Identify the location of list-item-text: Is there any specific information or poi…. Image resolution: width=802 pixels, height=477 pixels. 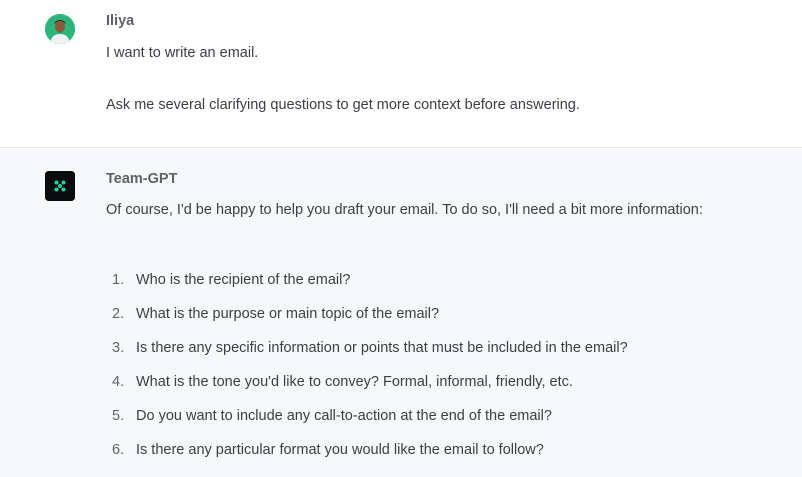
(382, 348).